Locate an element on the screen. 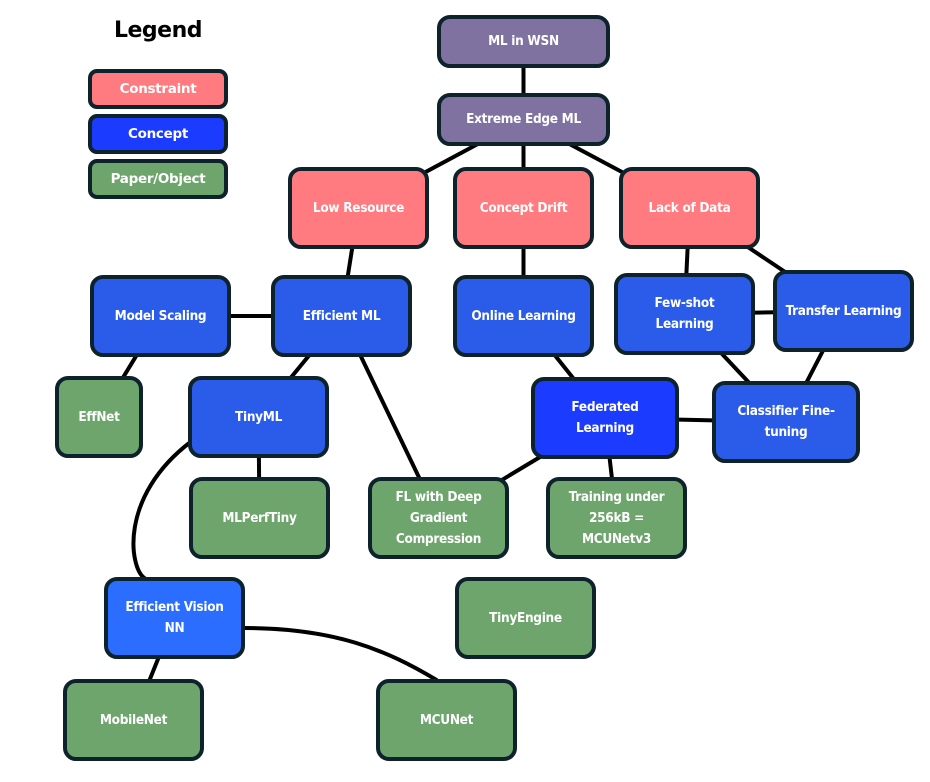 Image resolution: width=930 pixels, height=782 pixels. node-label: MobileNet is located at coordinates (133, 719).